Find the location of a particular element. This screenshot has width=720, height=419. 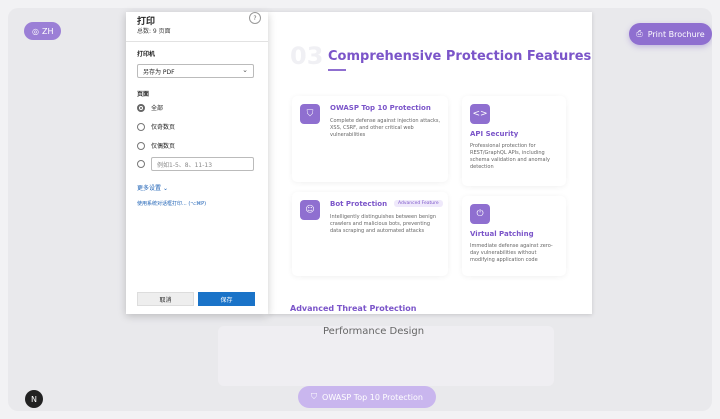

pages-option-custom is located at coordinates (141, 164).